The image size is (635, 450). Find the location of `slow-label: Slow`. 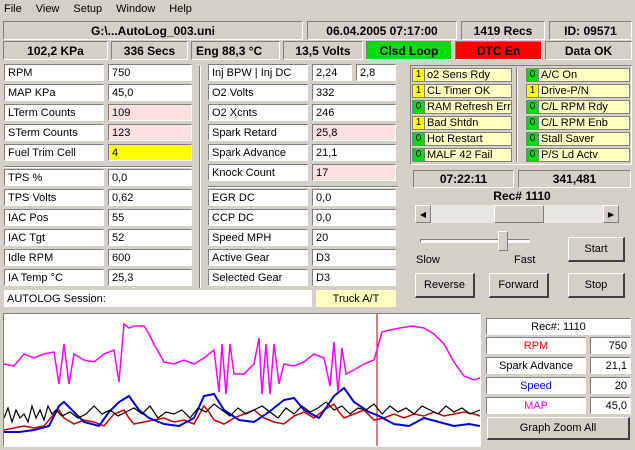

slow-label: Slow is located at coordinates (428, 260).